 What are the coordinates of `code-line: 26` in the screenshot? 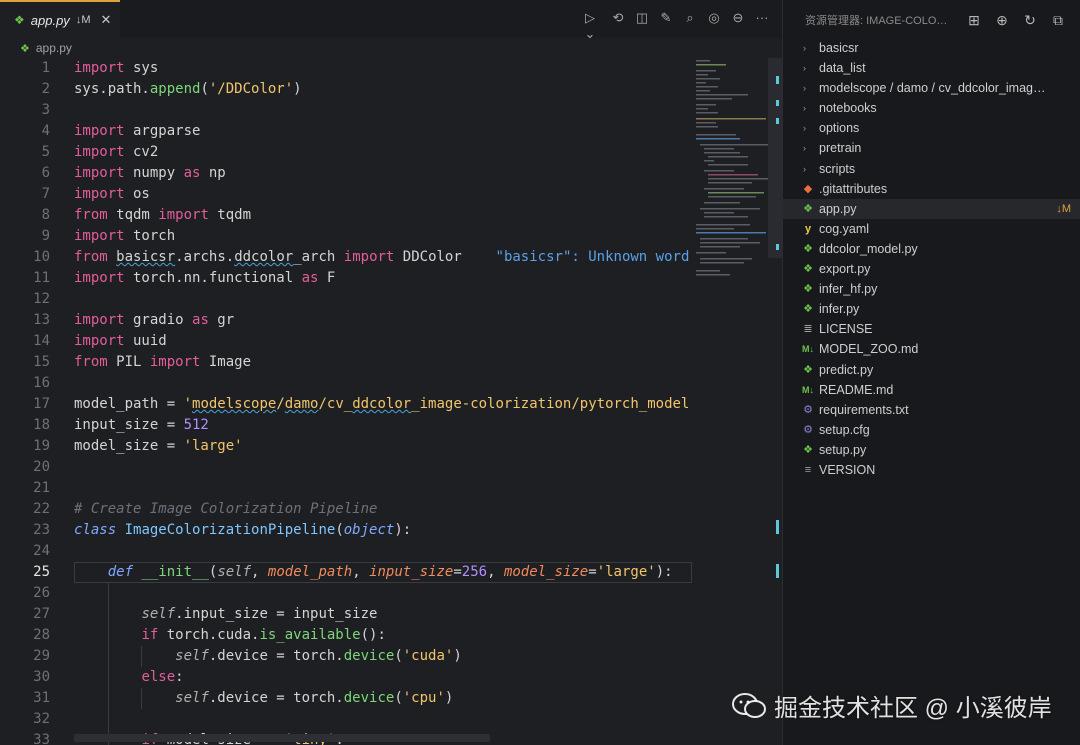 It's located at (346, 593).